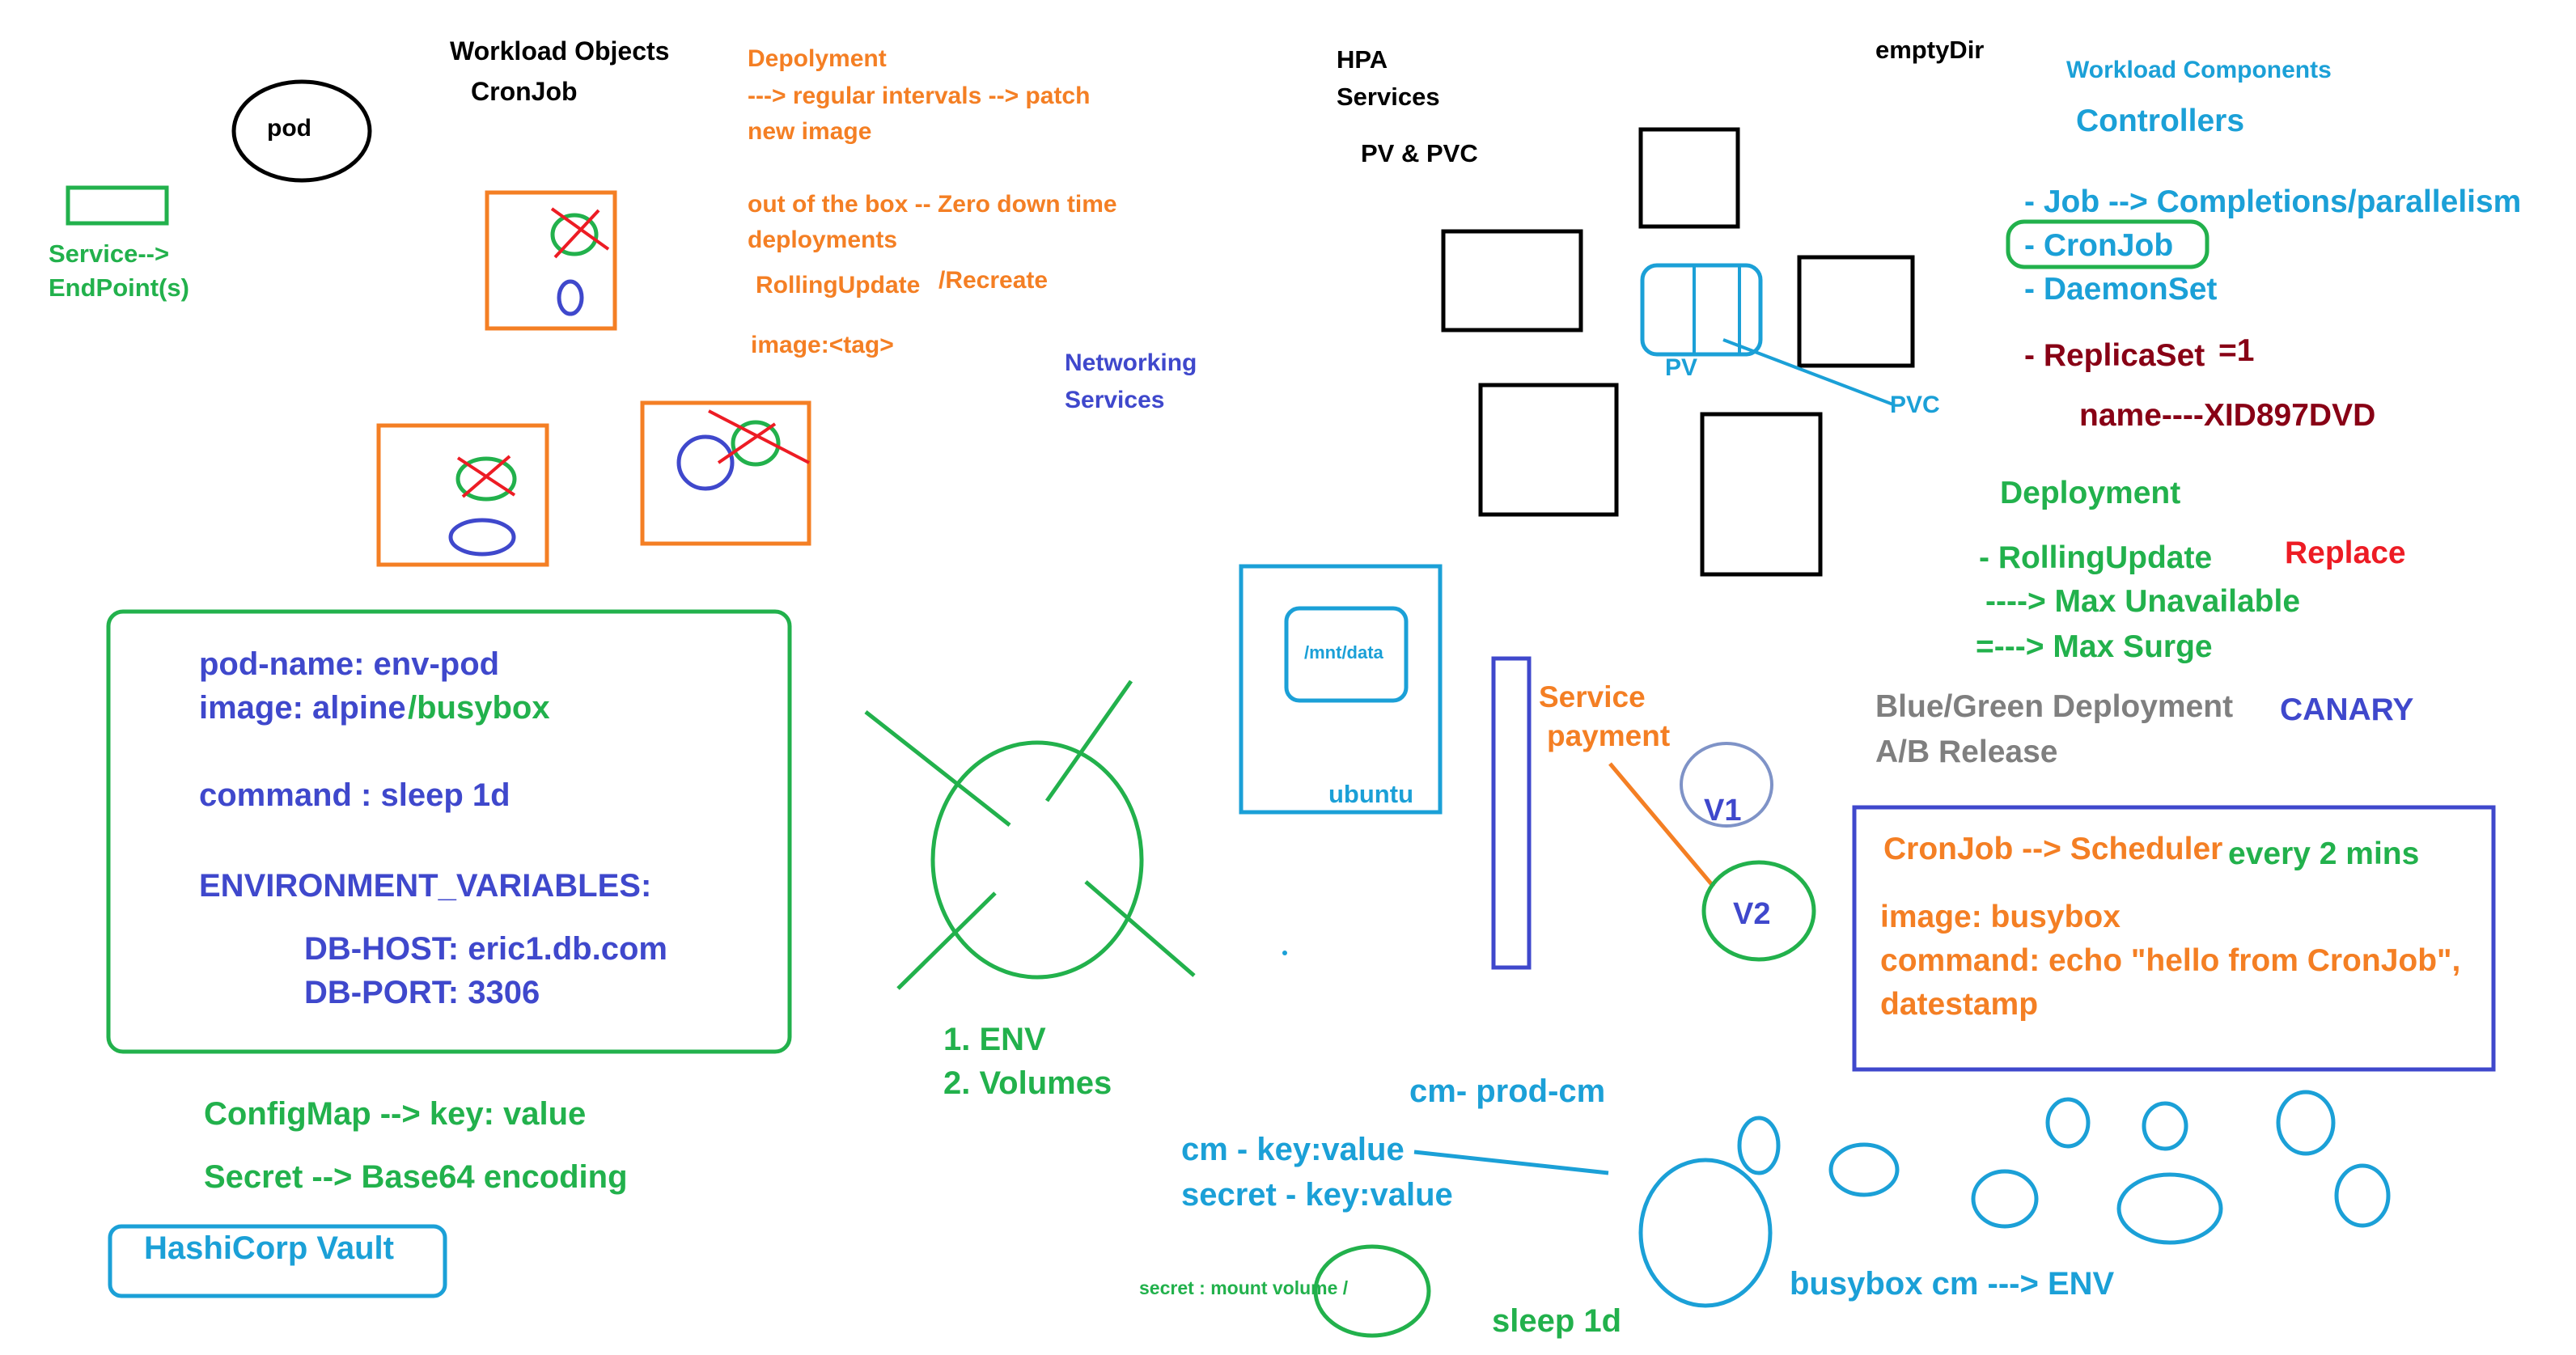 The width and height of the screenshot is (2576, 1355). I want to click on pv-label: PV, so click(1681, 367).